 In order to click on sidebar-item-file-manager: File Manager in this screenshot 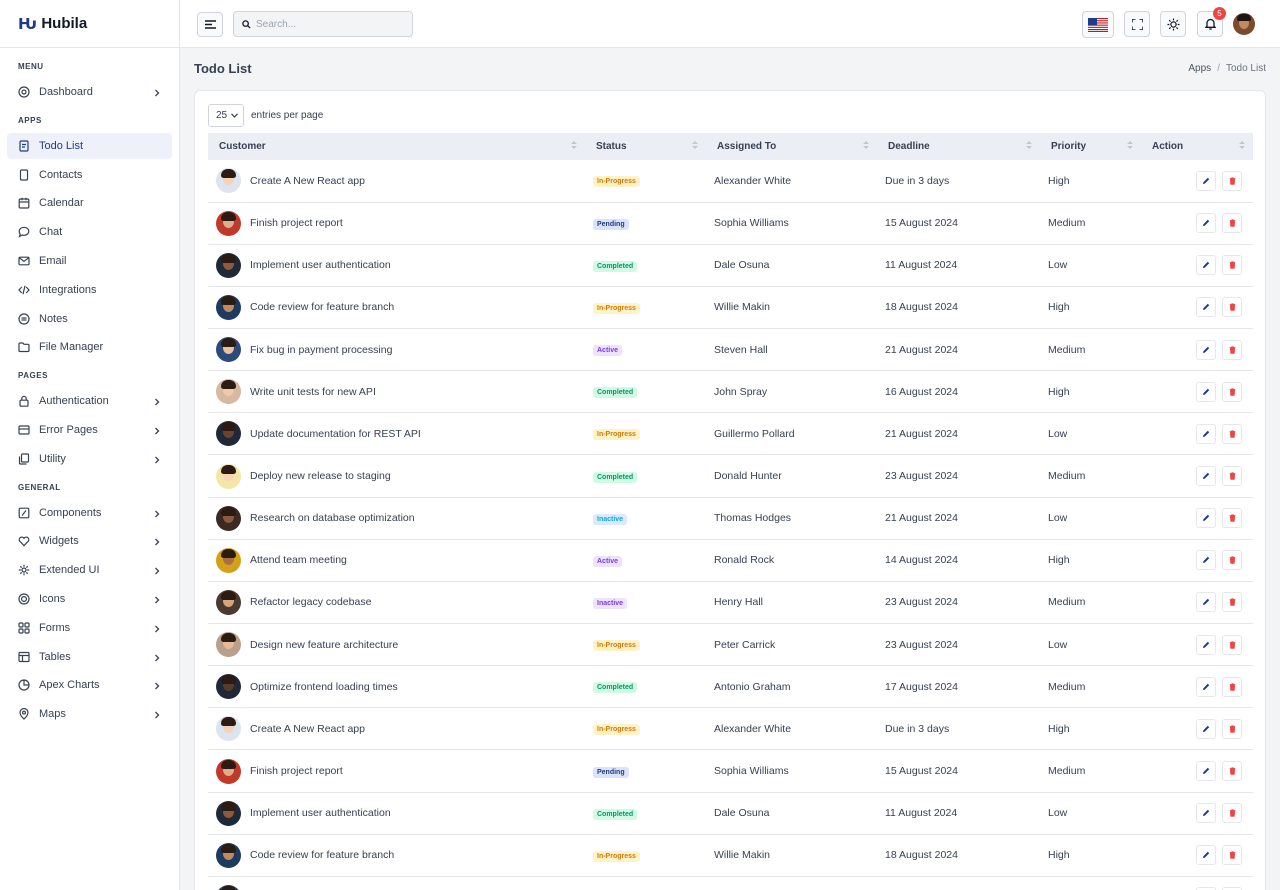, I will do `click(89, 347)`.